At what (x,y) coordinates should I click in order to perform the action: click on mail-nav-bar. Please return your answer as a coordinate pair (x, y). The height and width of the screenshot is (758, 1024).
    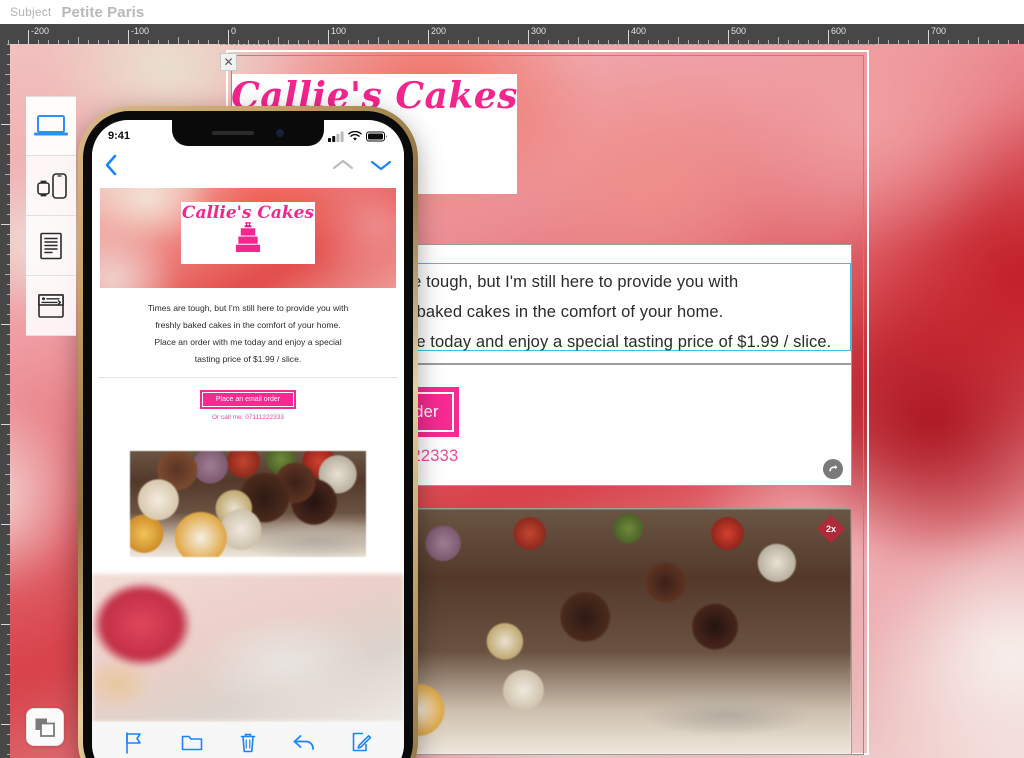
    Looking at the image, I should click on (248, 165).